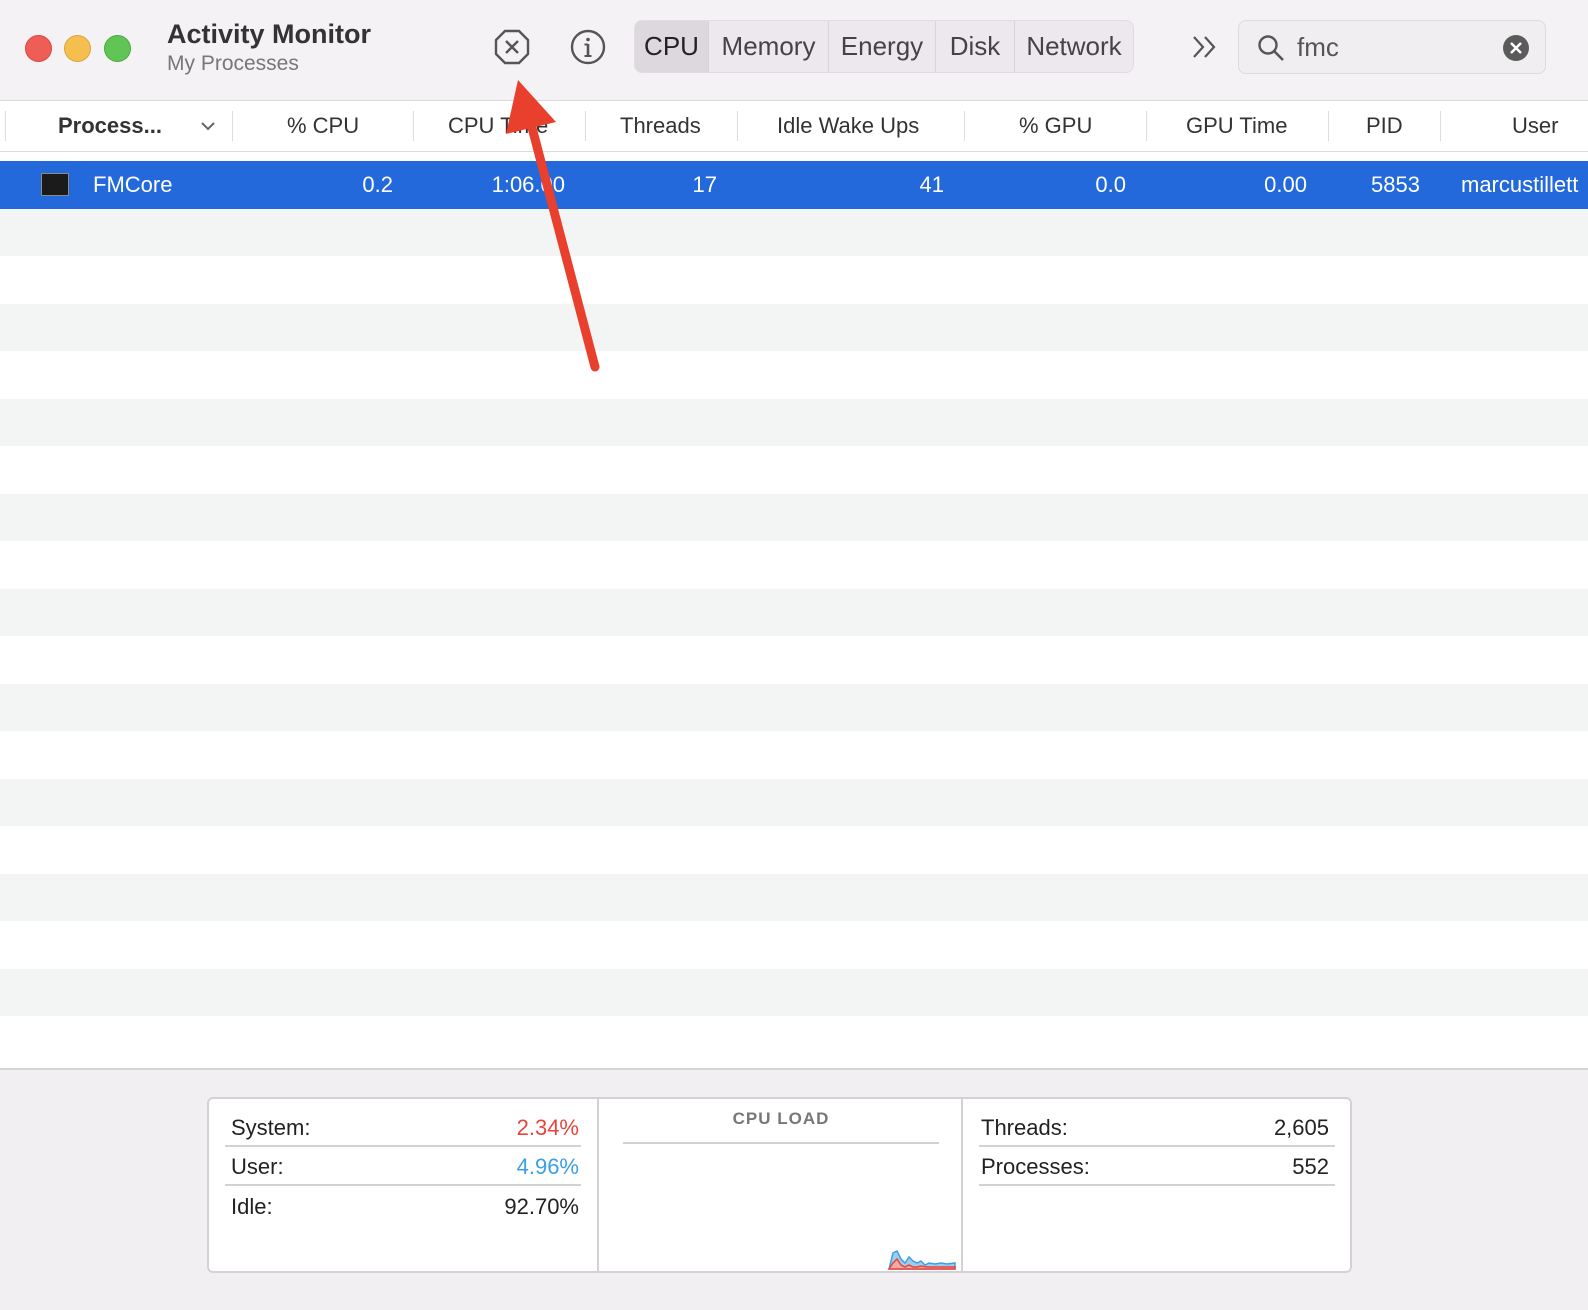 The image size is (1588, 1310). I want to click on more-toolbar-button, so click(1205, 47).